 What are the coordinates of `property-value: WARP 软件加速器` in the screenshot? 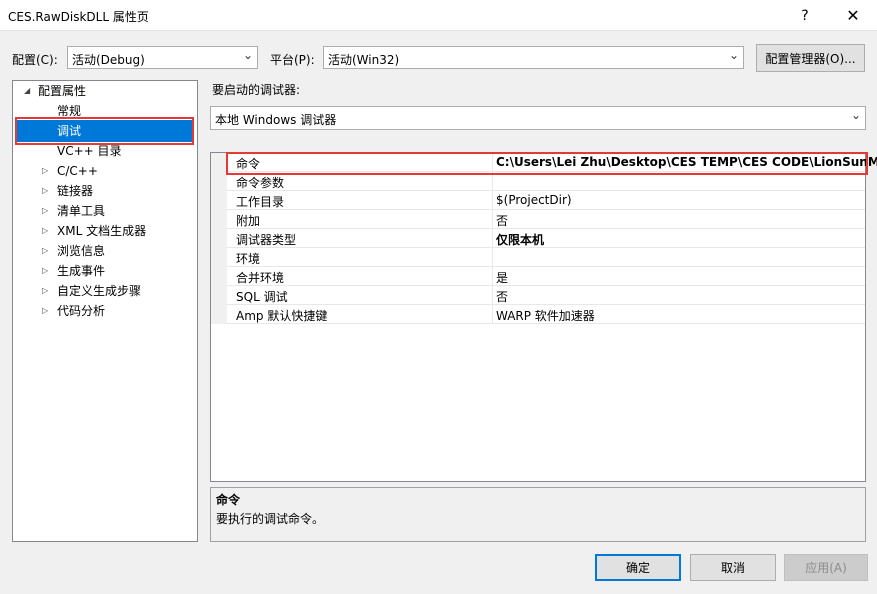 It's located at (545, 315).